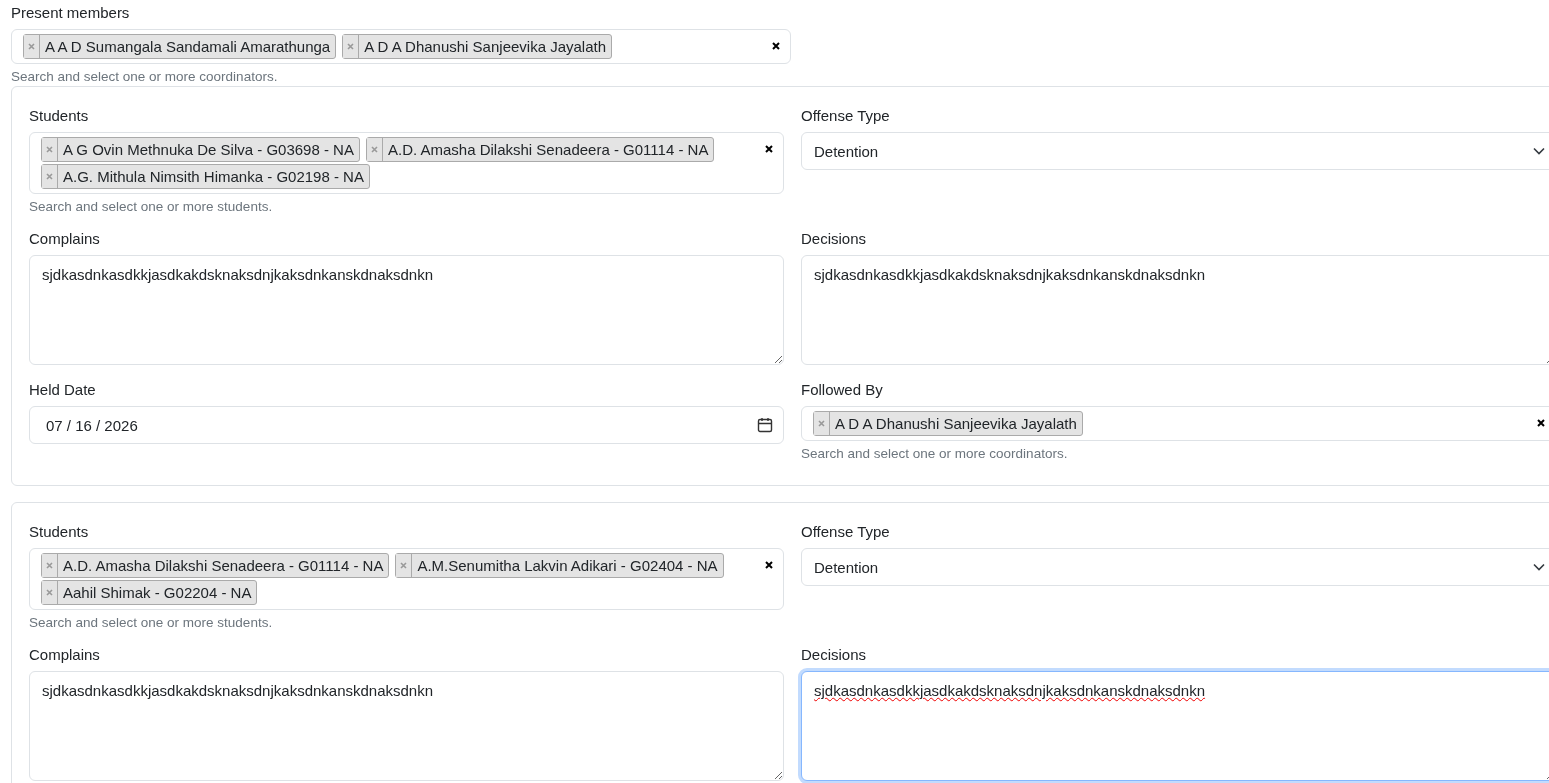 The image size is (1549, 783). What do you see at coordinates (62, 389) in the screenshot?
I see `field-label: Held Date` at bounding box center [62, 389].